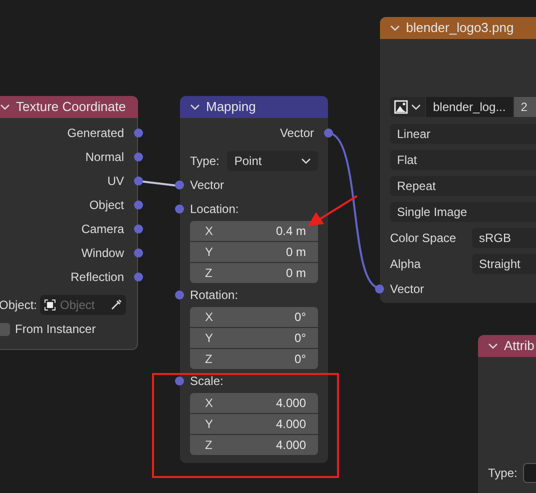  Describe the element at coordinates (5, 329) in the screenshot. I see `checkbox` at that location.